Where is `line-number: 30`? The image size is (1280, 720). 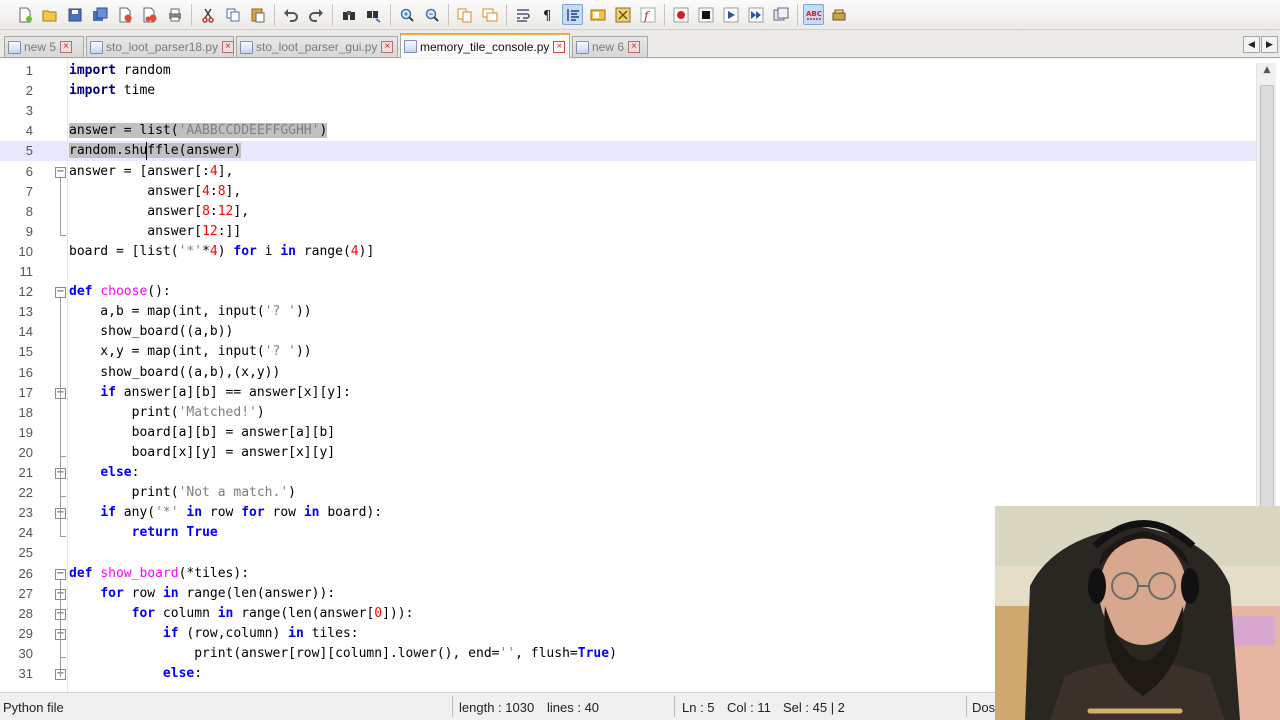
line-number: 30 is located at coordinates (25, 653).